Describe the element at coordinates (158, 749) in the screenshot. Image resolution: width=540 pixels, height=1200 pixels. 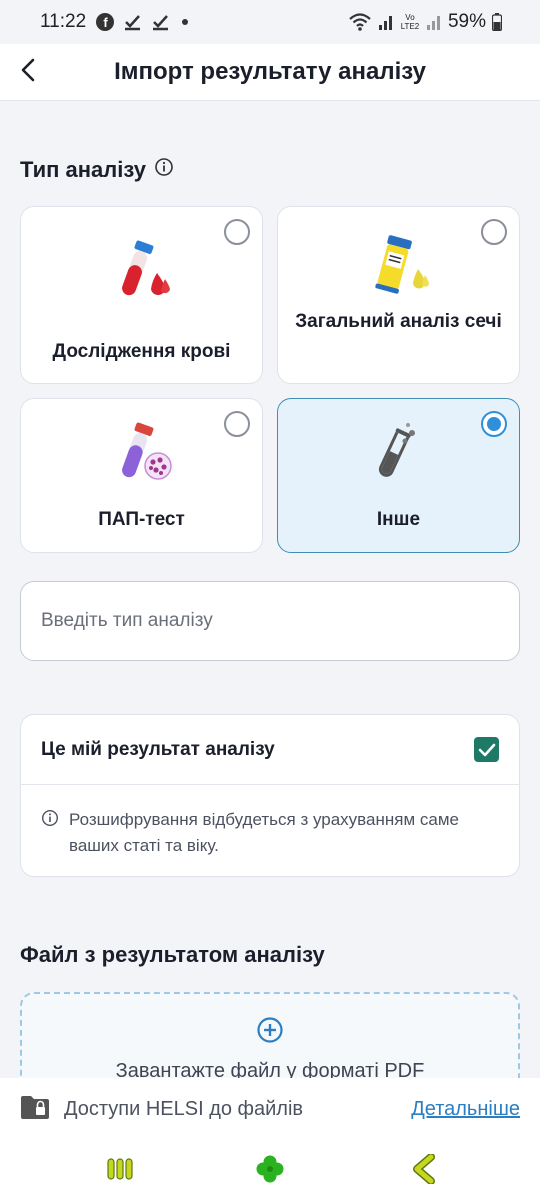
I see `my-result-label: Це мій результат аналізу` at that location.